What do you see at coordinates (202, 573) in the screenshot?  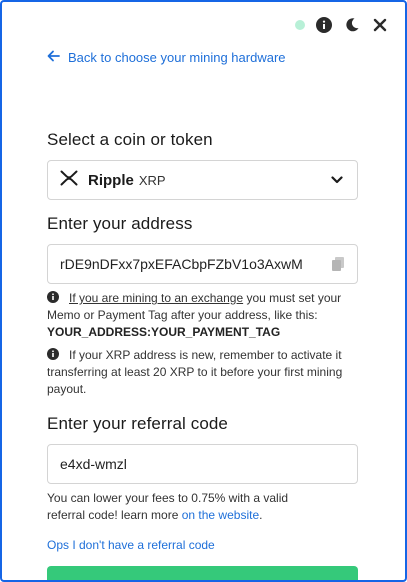 I see `continue-button` at bounding box center [202, 573].